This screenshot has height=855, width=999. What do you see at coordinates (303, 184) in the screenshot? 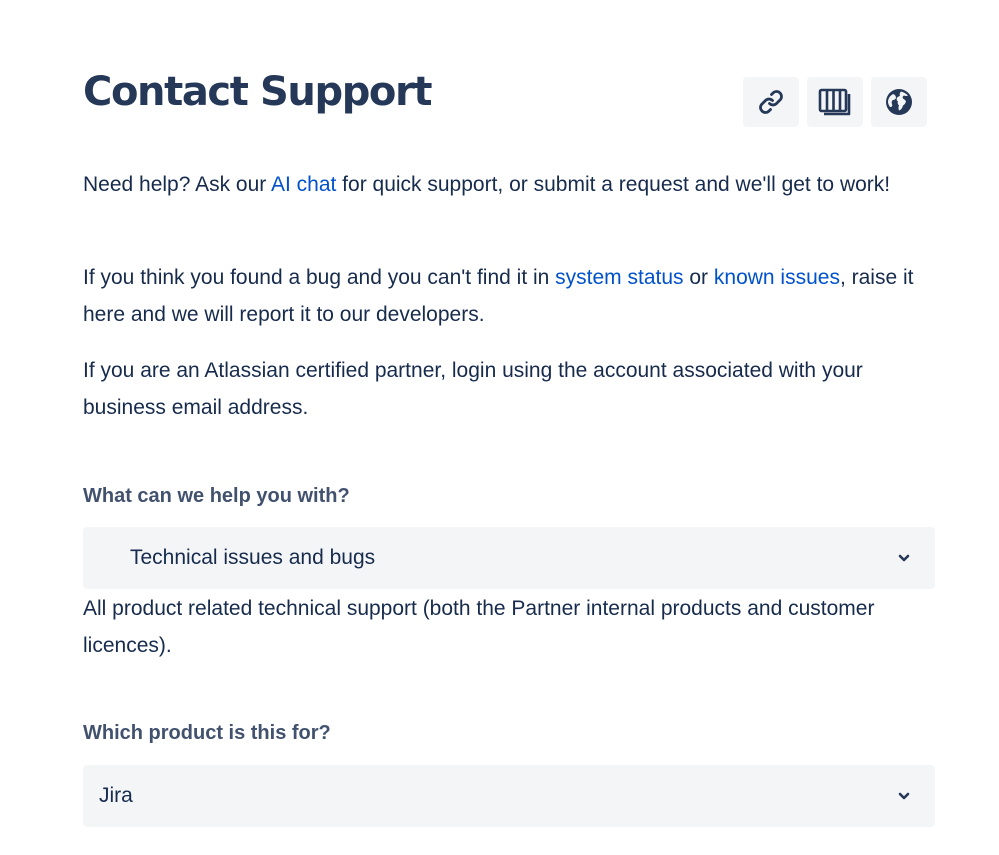
I see `ai-chat-link: AI chat` at bounding box center [303, 184].